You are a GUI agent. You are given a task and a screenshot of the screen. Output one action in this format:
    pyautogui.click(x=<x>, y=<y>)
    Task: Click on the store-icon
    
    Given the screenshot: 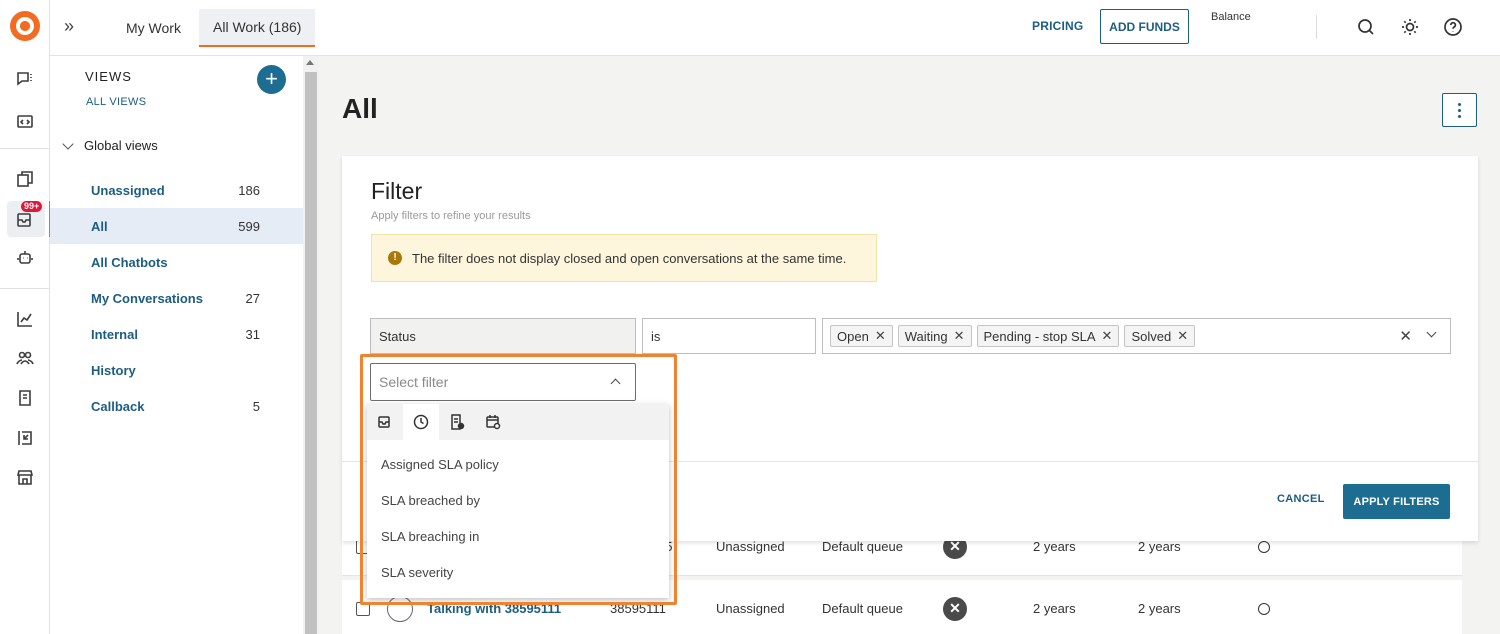 What is the action you would take?
    pyautogui.click(x=25, y=477)
    